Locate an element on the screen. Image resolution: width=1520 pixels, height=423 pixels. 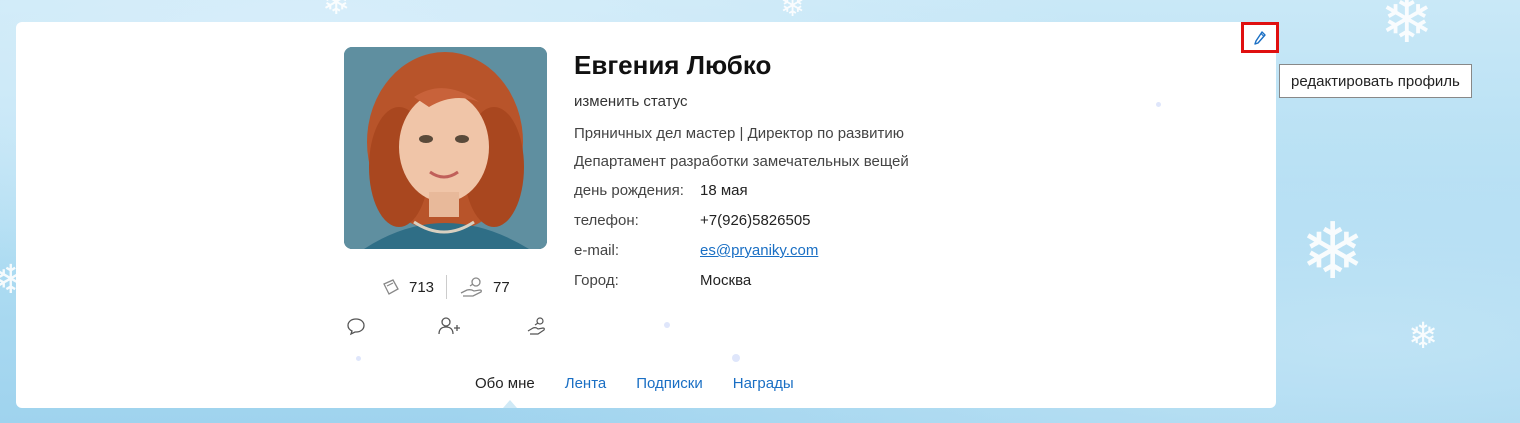
edit-profile-button is located at coordinates (1260, 37).